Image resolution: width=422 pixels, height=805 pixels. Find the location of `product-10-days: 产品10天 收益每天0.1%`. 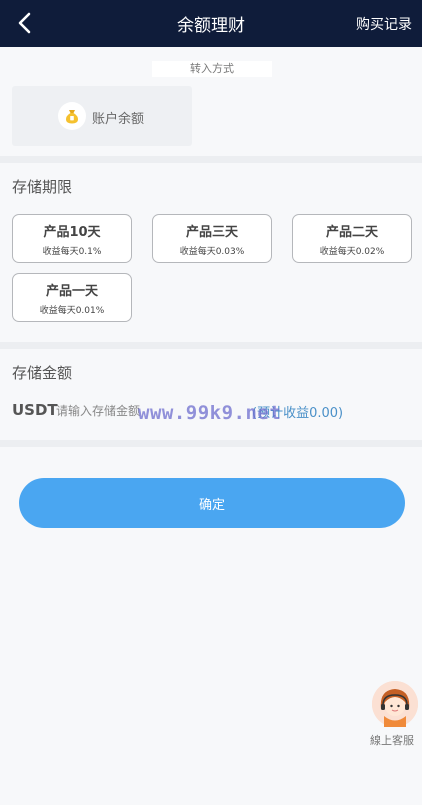

product-10-days: 产品10天 收益每天0.1% is located at coordinates (72, 238).